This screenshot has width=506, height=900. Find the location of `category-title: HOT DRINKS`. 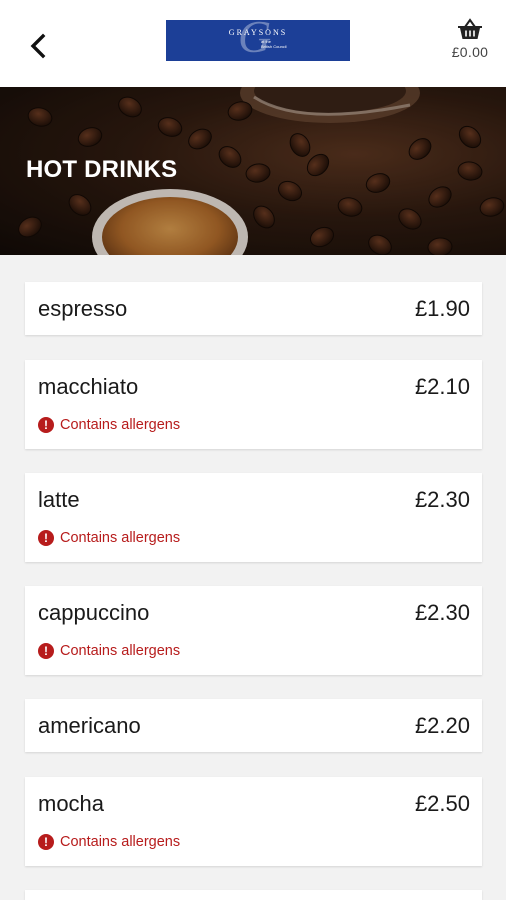

category-title: HOT DRINKS is located at coordinates (102, 169).